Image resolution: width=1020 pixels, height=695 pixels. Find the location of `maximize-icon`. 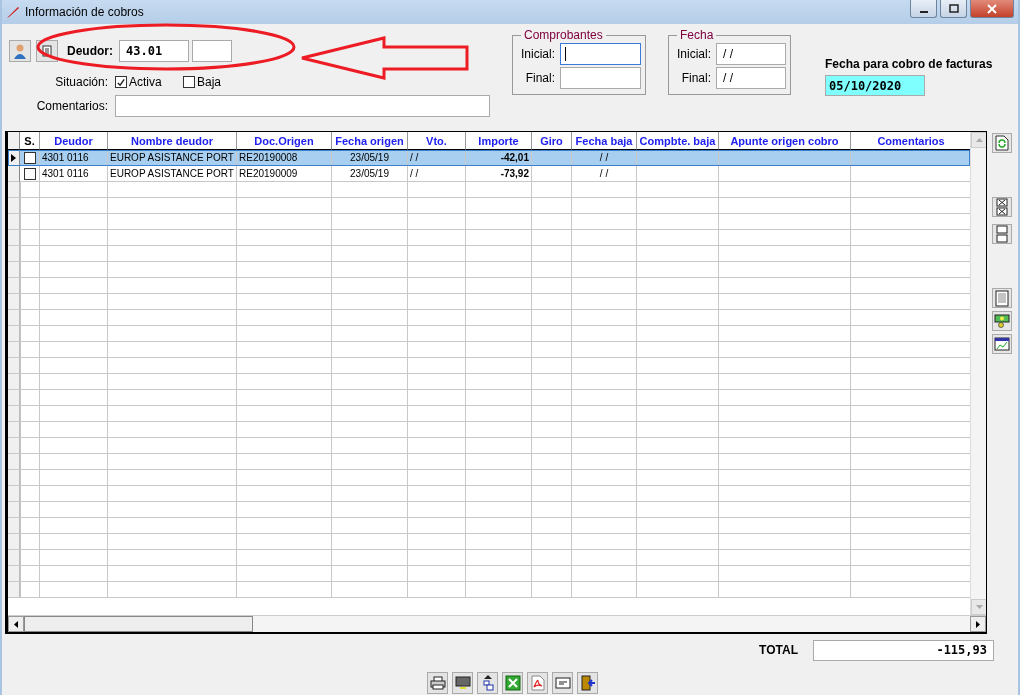

maximize-icon is located at coordinates (953, 8).